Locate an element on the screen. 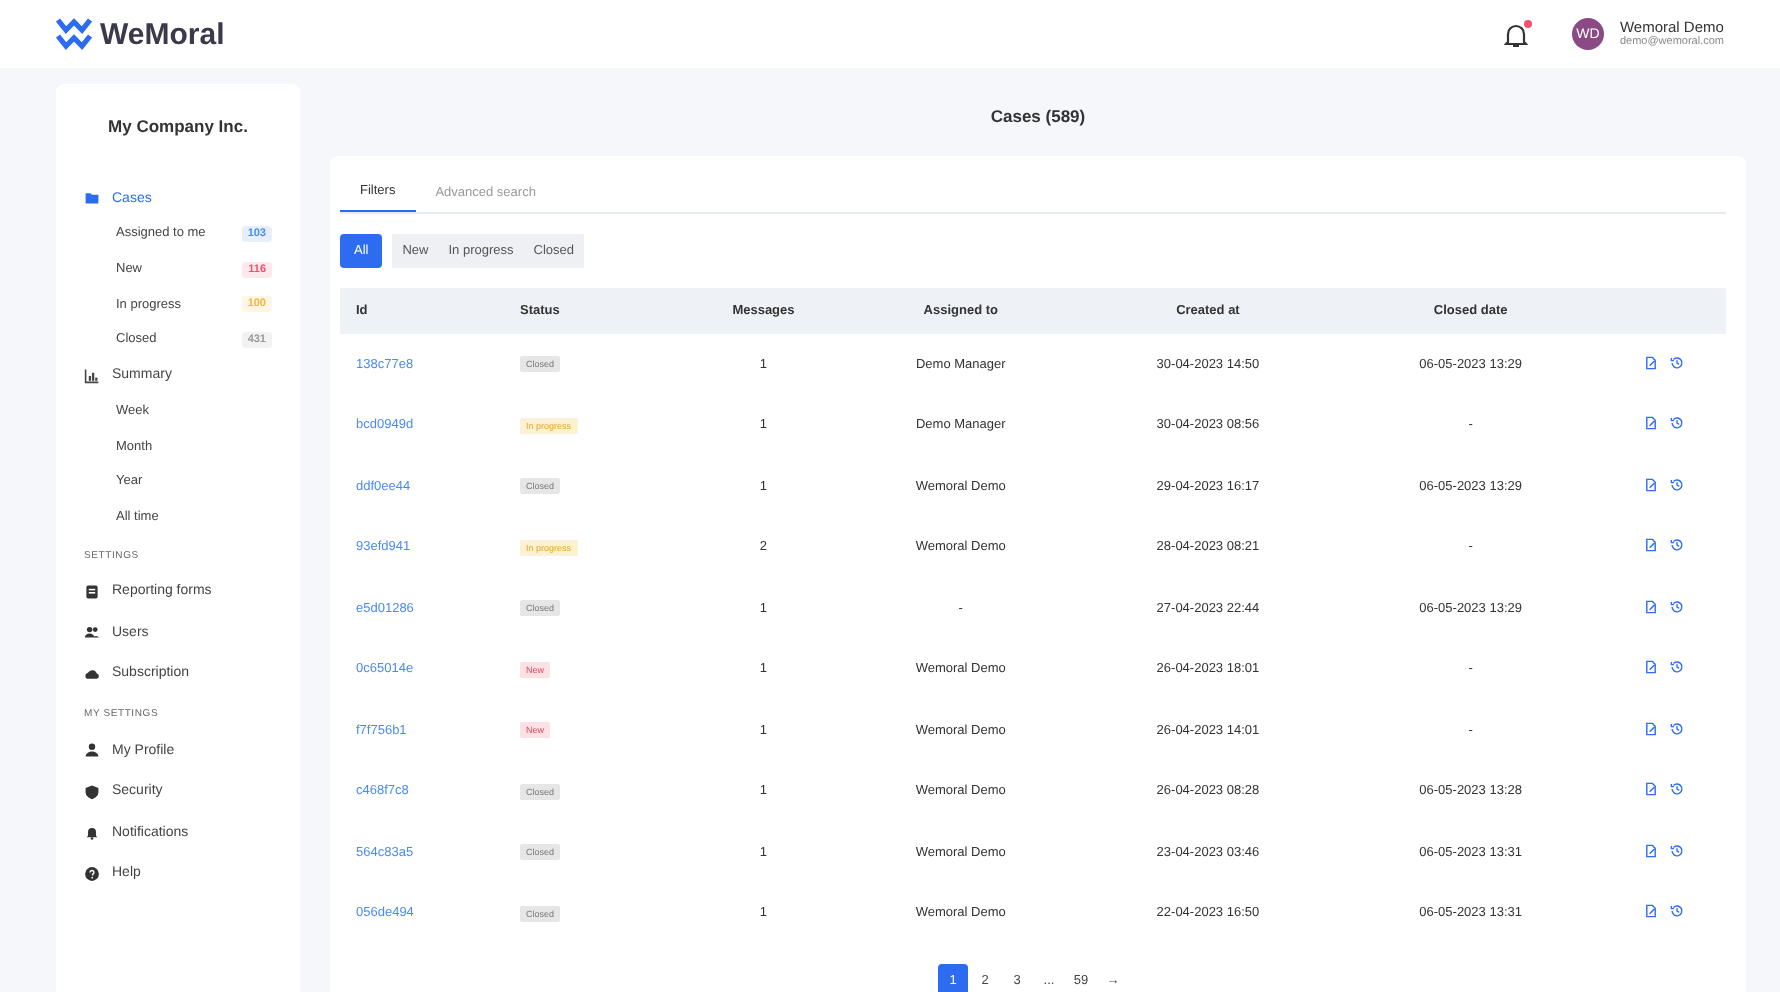 This screenshot has width=1780, height=992. help-icon is located at coordinates (92, 873).